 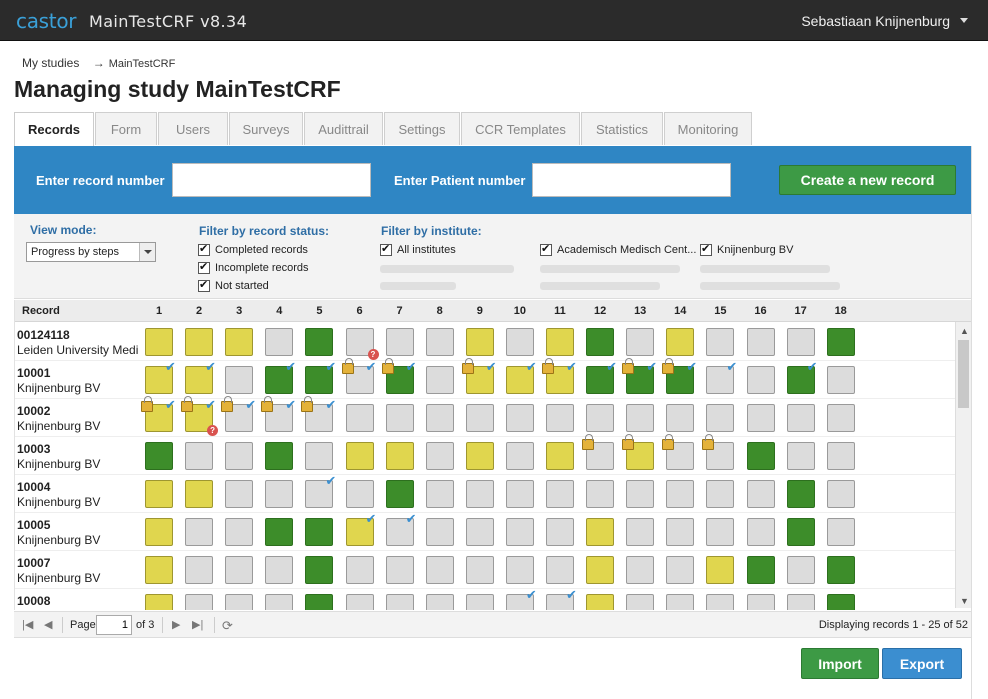 What do you see at coordinates (485, 598) in the screenshot?
I see `table-row: 10008 ✔ ✔` at bounding box center [485, 598].